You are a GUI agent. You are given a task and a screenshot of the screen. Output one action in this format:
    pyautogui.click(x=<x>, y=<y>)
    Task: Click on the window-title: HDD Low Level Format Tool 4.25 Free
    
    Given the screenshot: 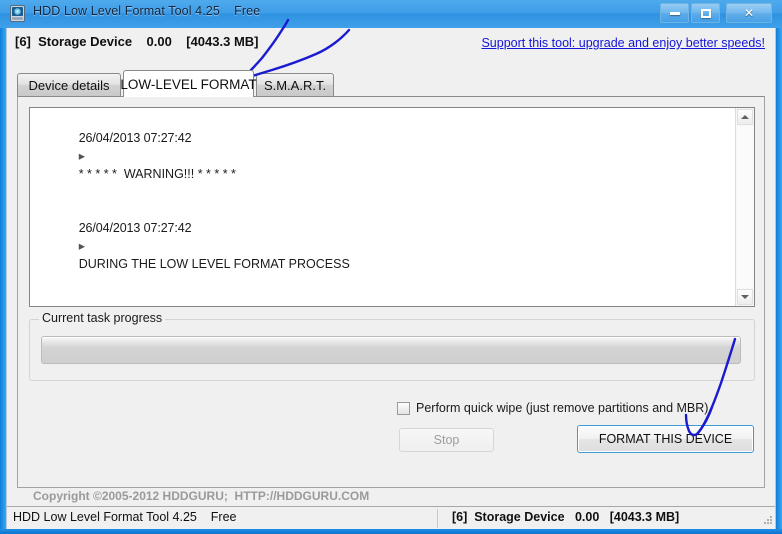 What is the action you would take?
    pyautogui.click(x=147, y=11)
    